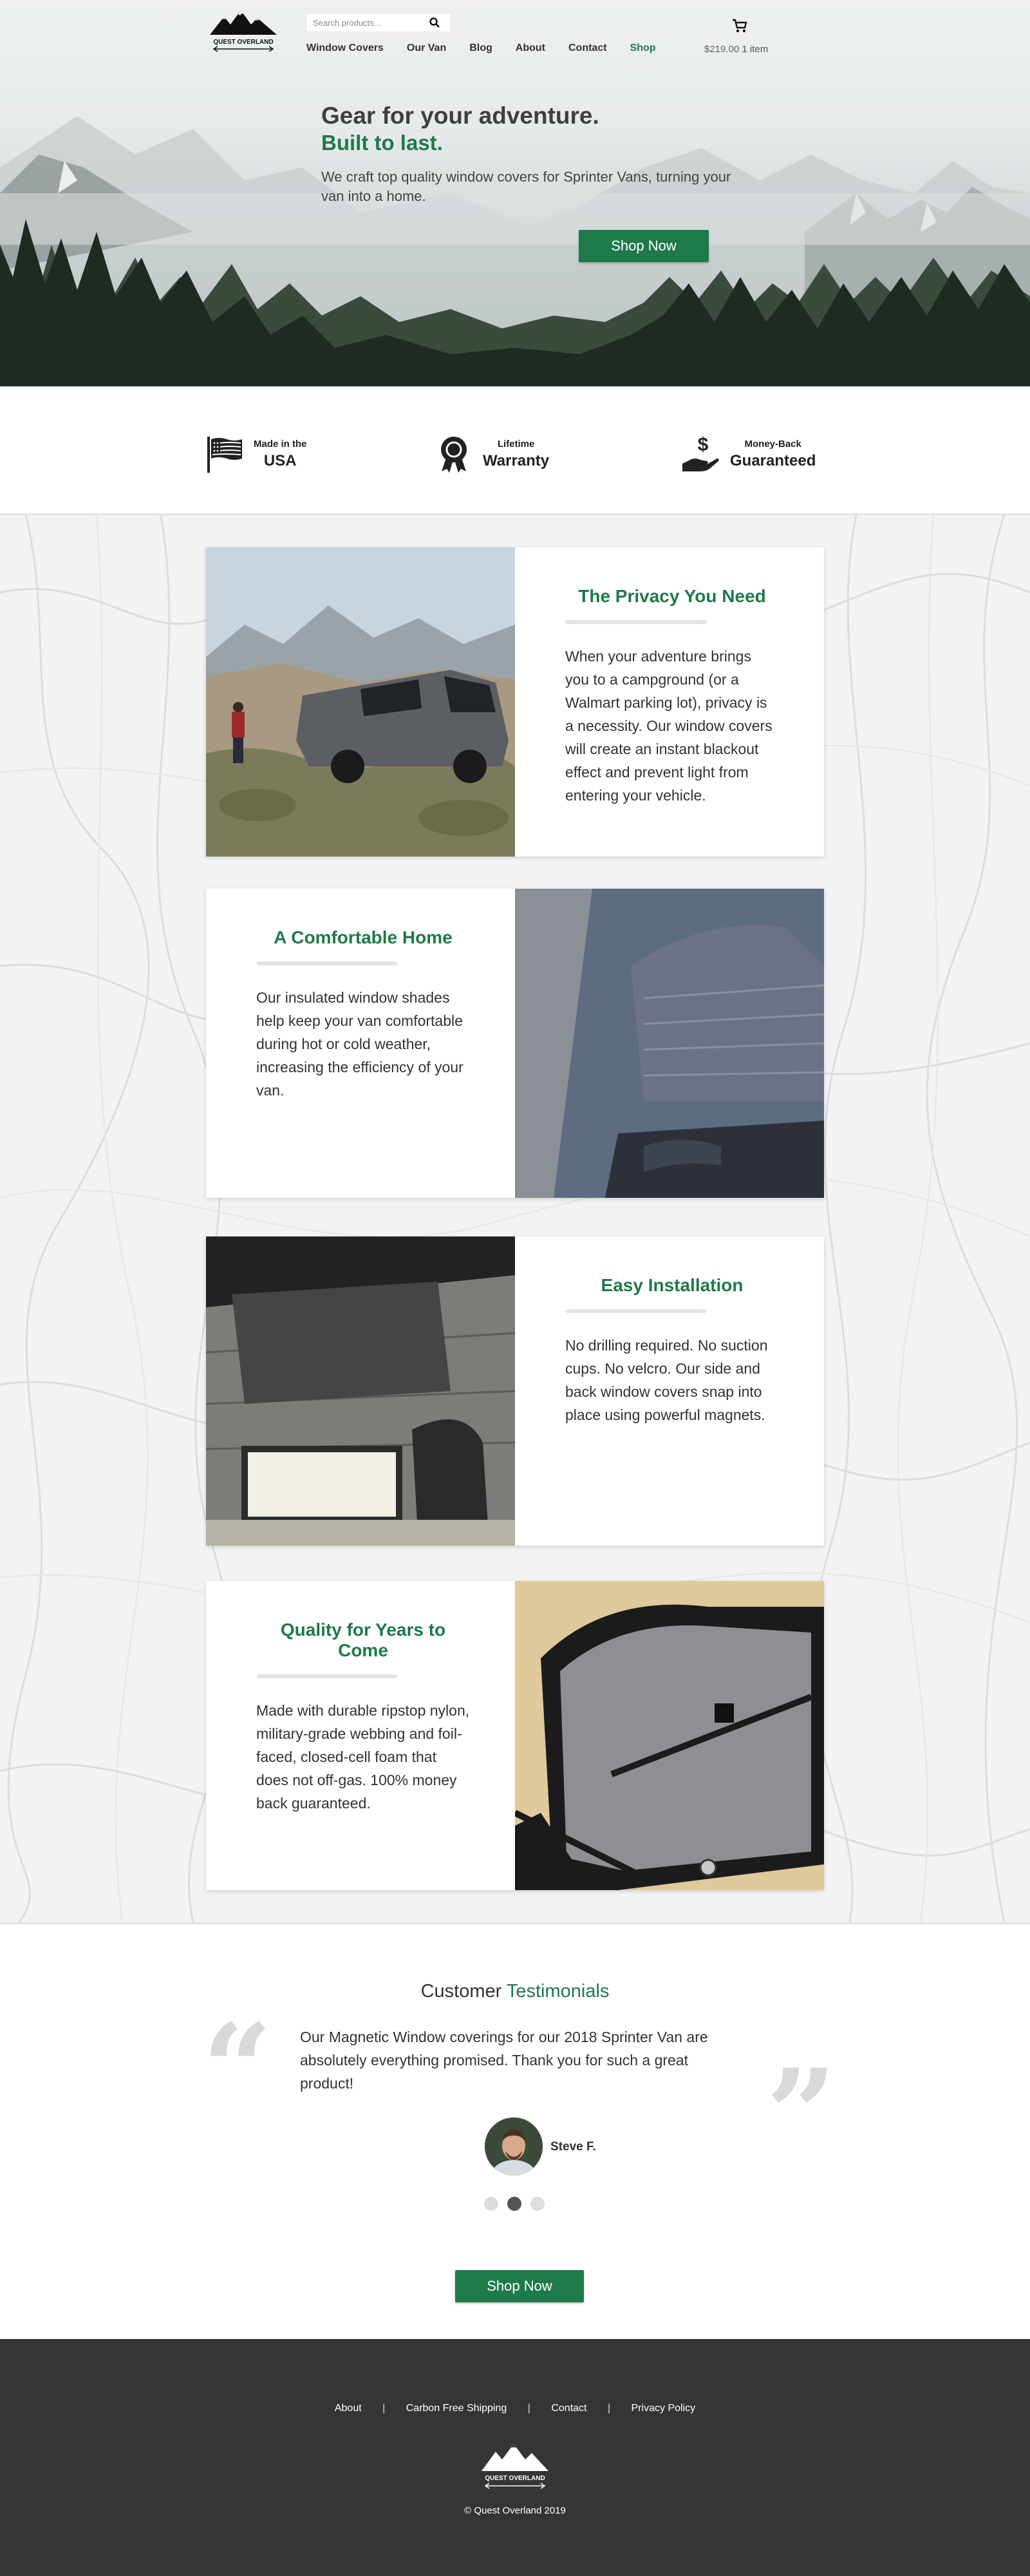  Describe the element at coordinates (802, 2114) in the screenshot. I see `close-quote-icon: ”` at that location.